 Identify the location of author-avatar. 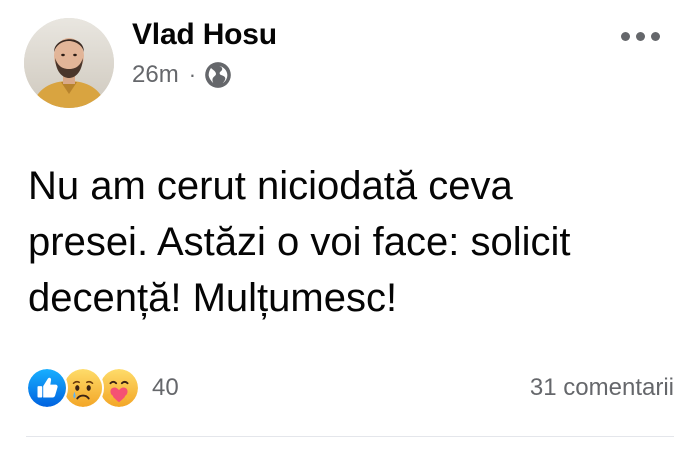
(69, 63).